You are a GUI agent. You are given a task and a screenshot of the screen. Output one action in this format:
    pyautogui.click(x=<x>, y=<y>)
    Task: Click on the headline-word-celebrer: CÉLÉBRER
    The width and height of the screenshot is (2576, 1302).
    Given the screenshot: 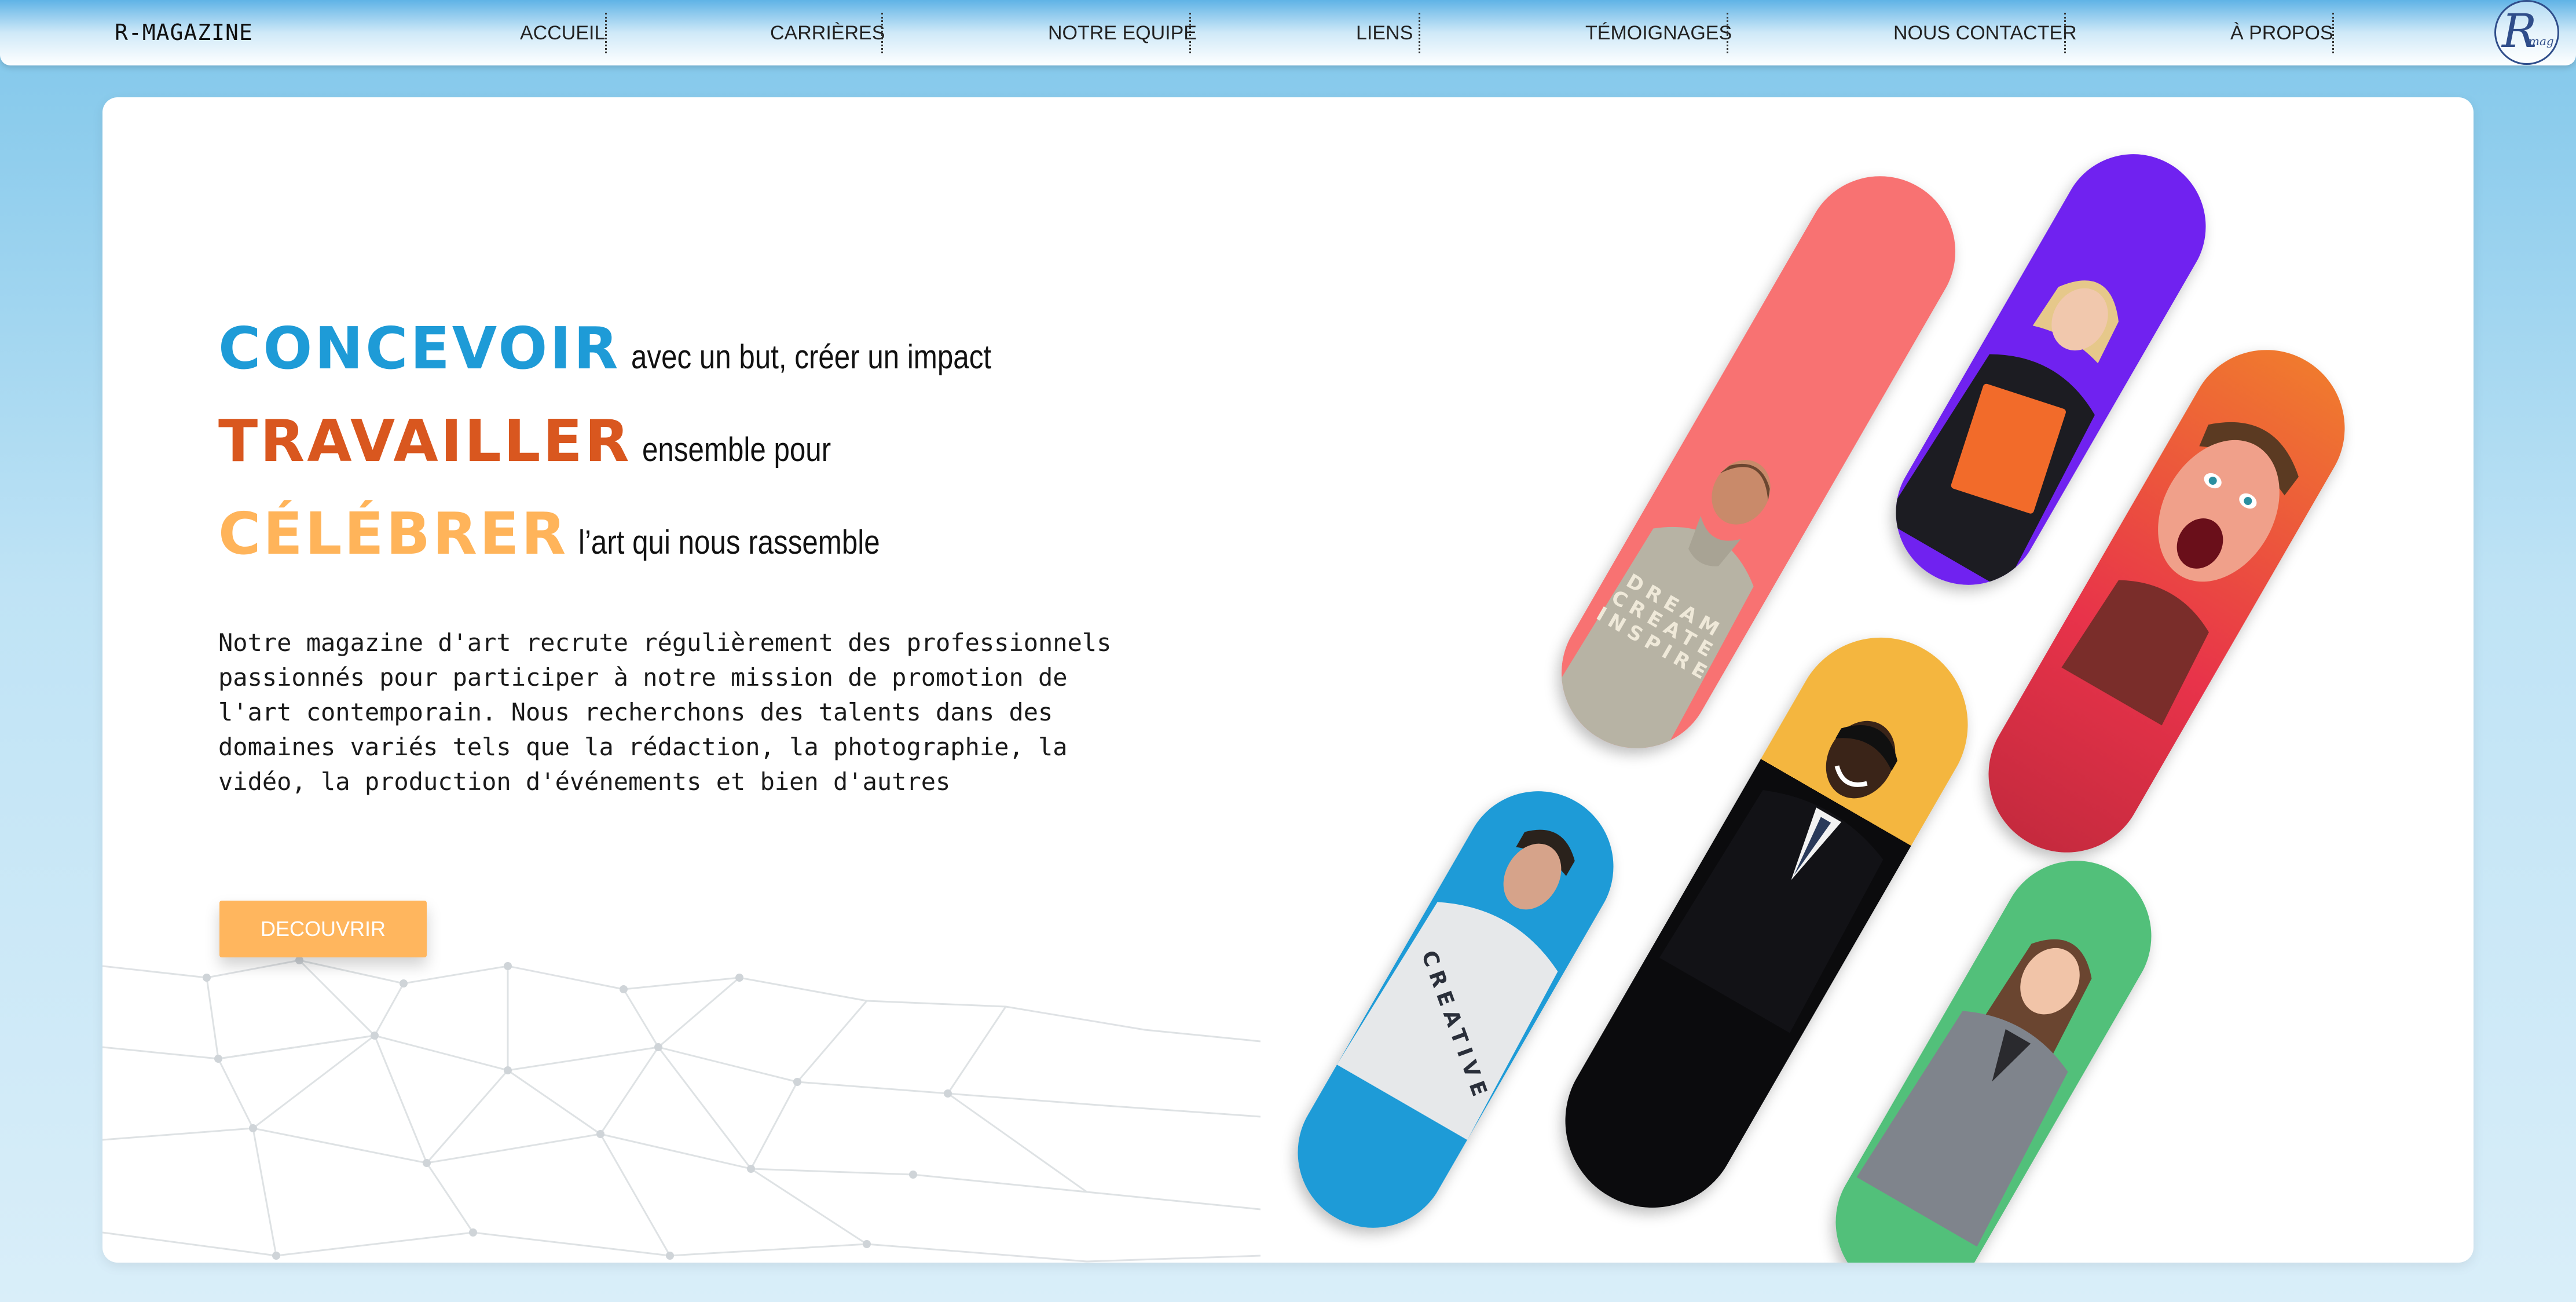 What is the action you would take?
    pyautogui.click(x=393, y=534)
    